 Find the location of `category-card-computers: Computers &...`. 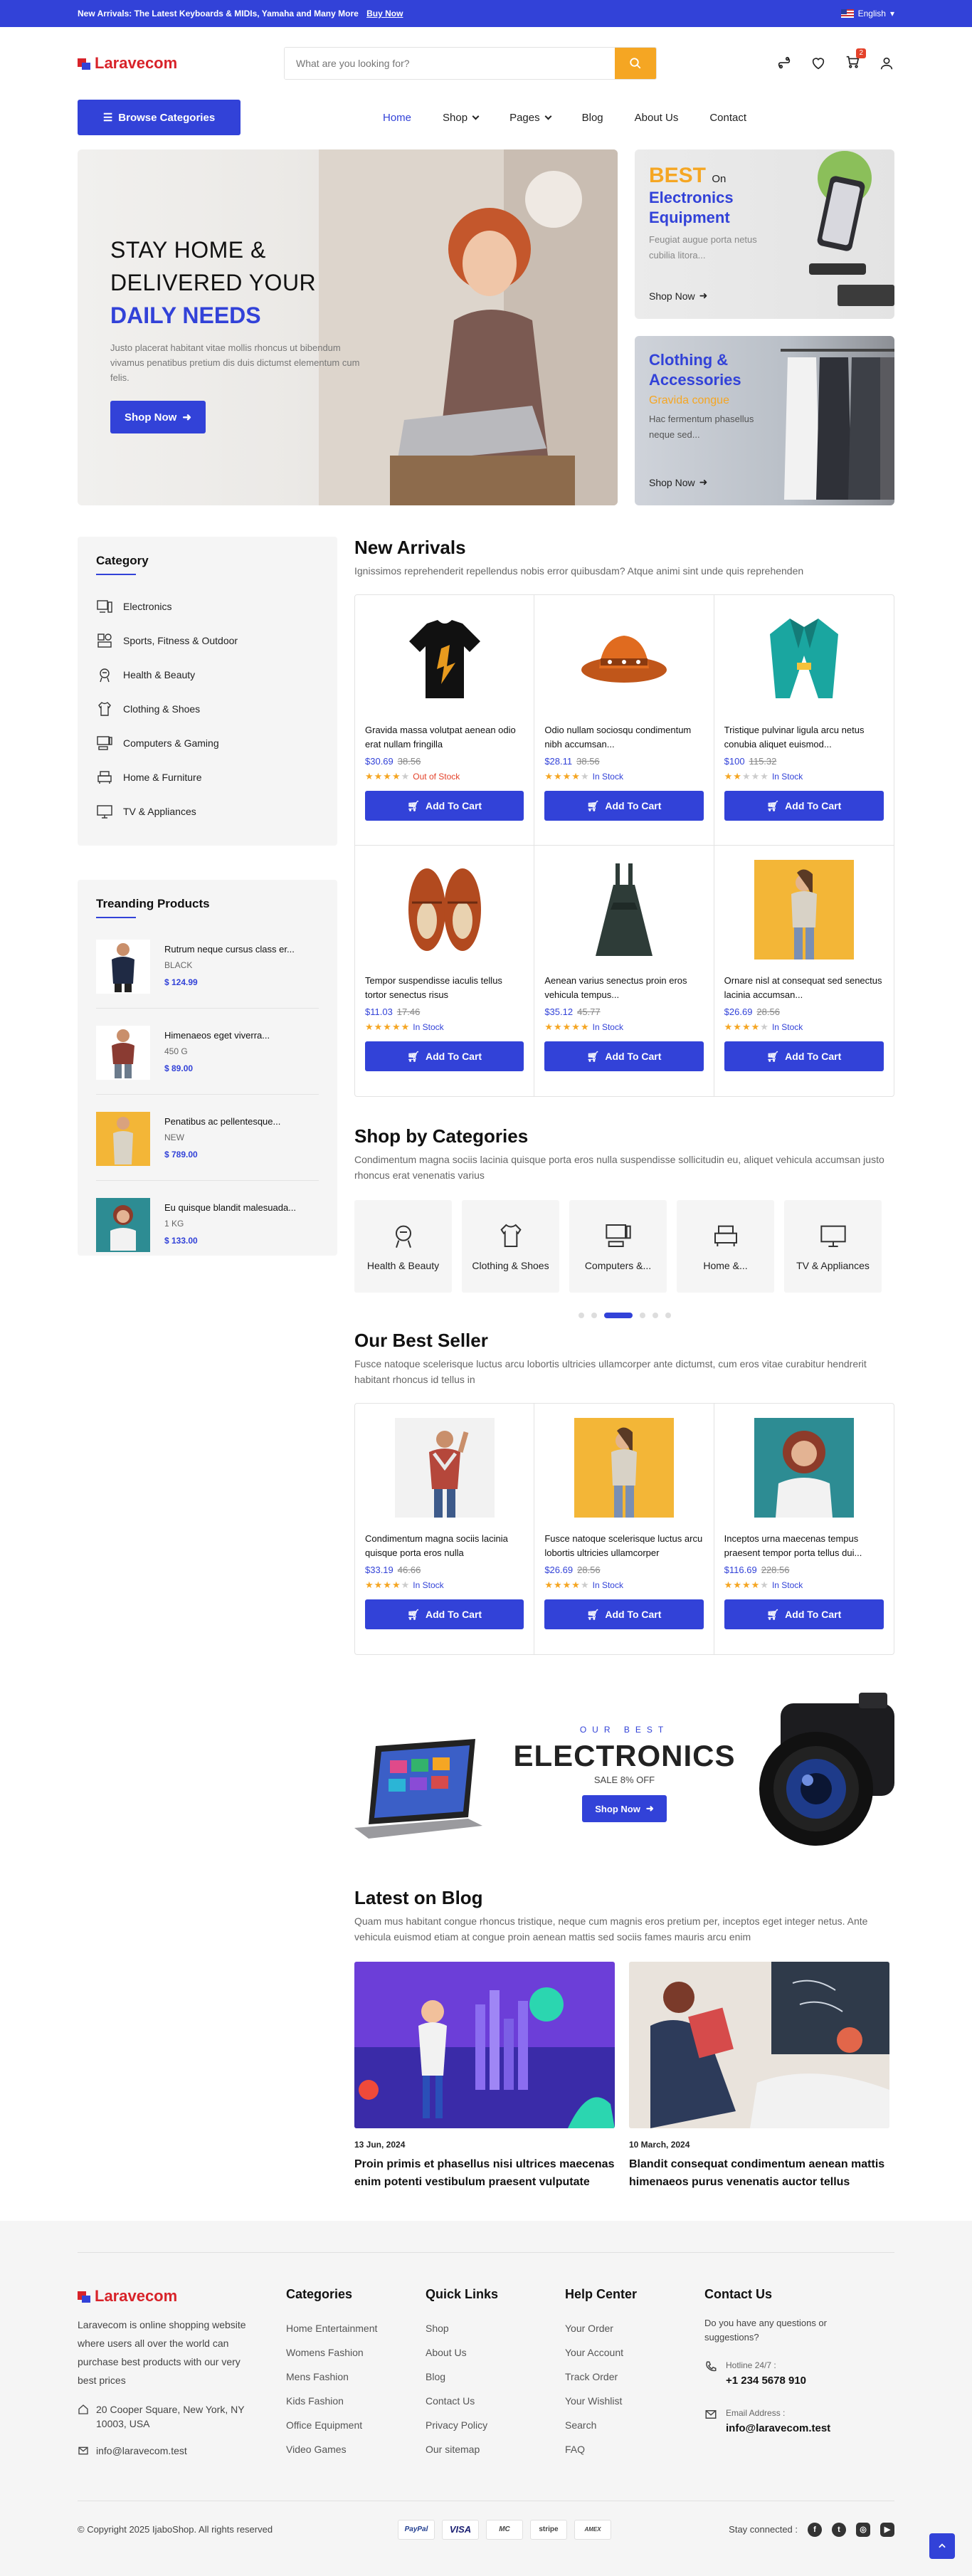

category-card-computers: Computers &... is located at coordinates (618, 1246).